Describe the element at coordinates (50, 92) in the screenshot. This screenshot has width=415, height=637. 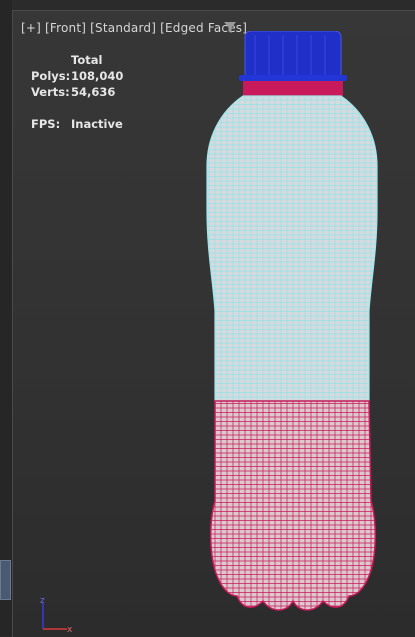
I see `stats-verts-label: Verts:` at that location.